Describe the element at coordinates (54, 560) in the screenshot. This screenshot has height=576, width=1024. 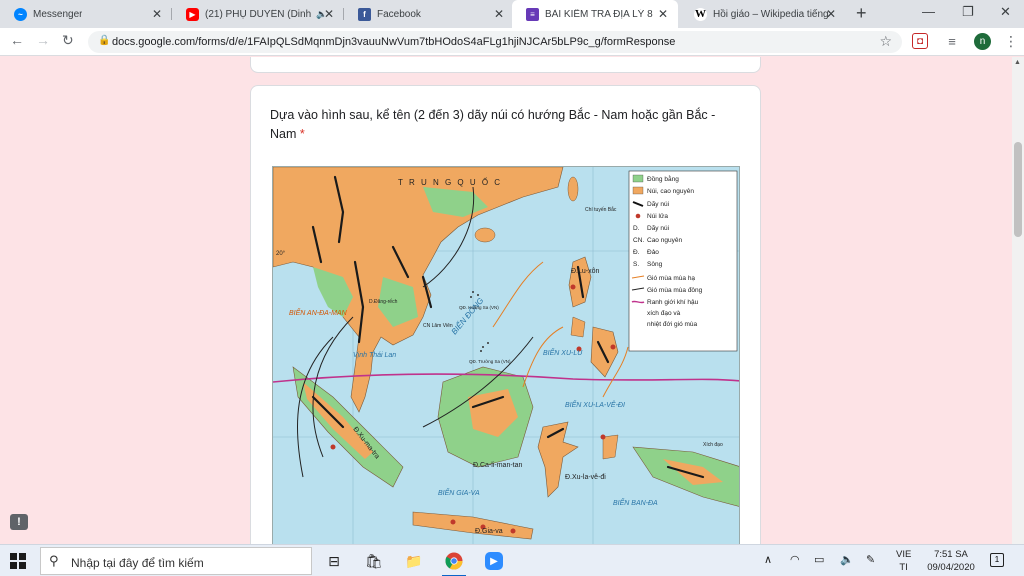
I see `search-icon: ⚲` at that location.